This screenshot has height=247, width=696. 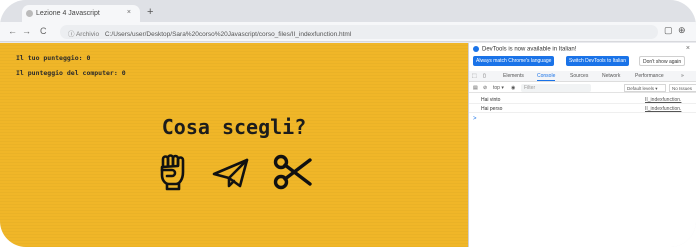 I want to click on tab-network: Network, so click(x=611, y=76).